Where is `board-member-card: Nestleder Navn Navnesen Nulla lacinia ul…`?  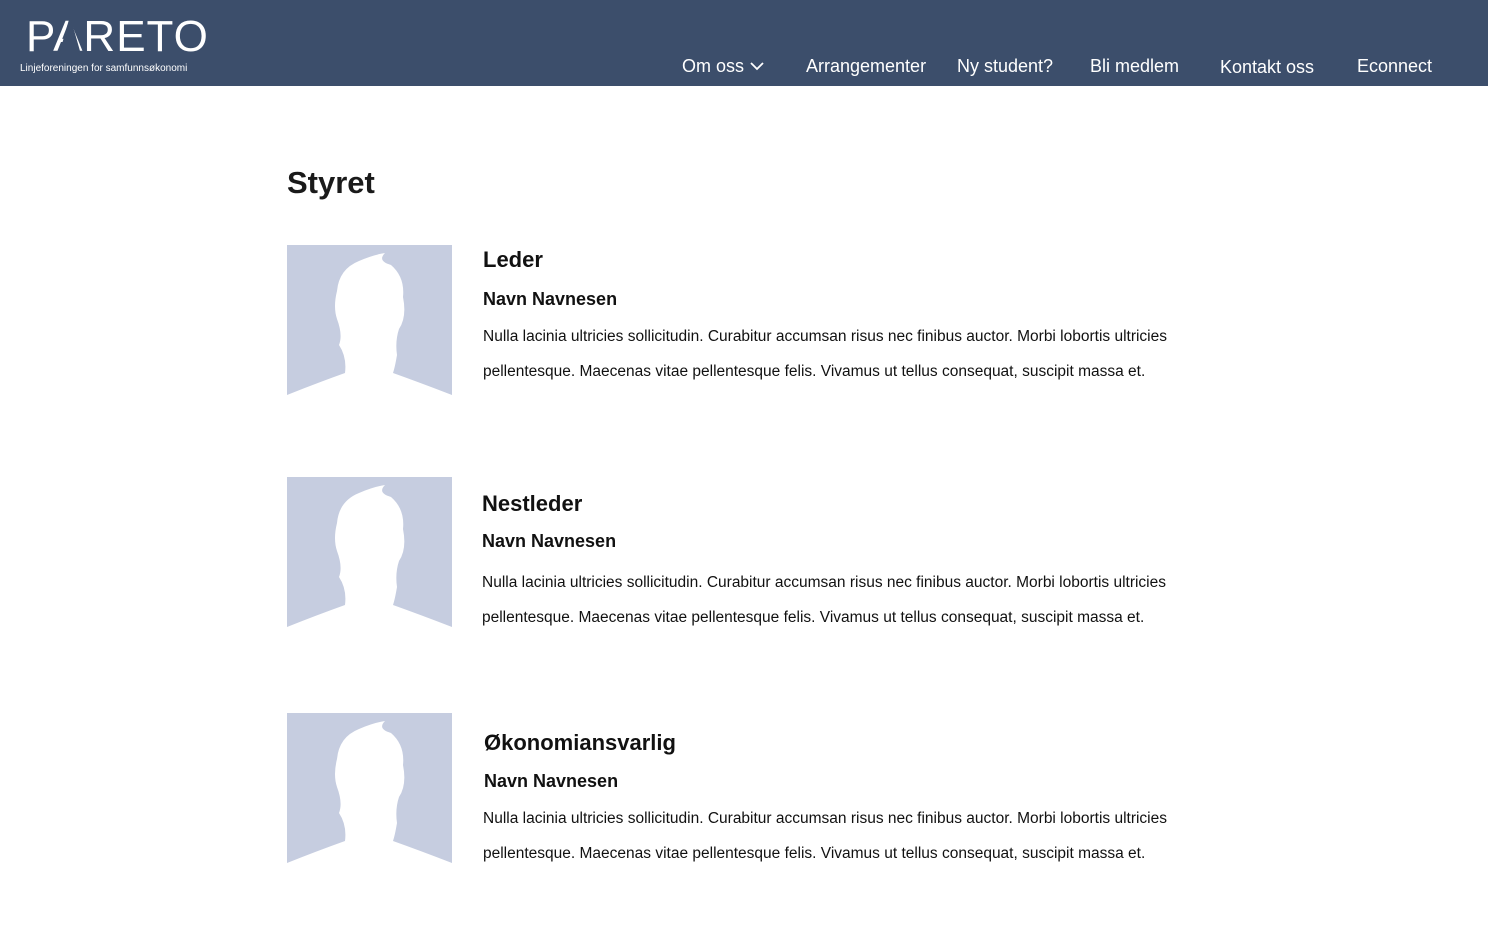 board-member-card: Nestleder Navn Navnesen Nulla lacinia ul… is located at coordinates (747, 557).